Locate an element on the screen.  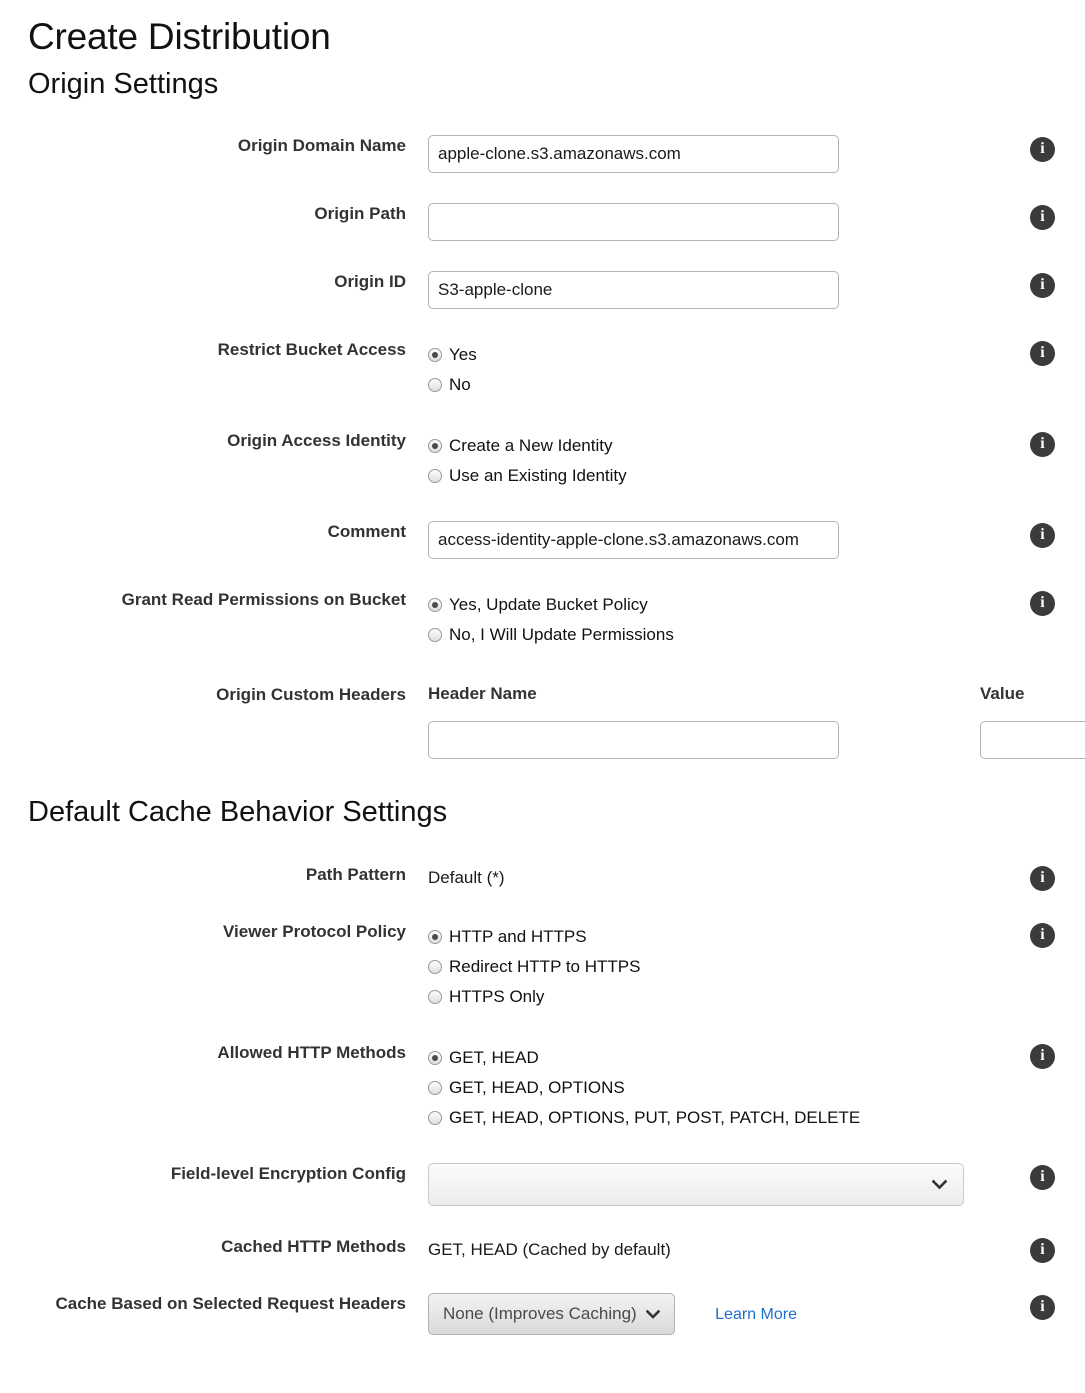
comment-label: Comment is located at coordinates (366, 532).